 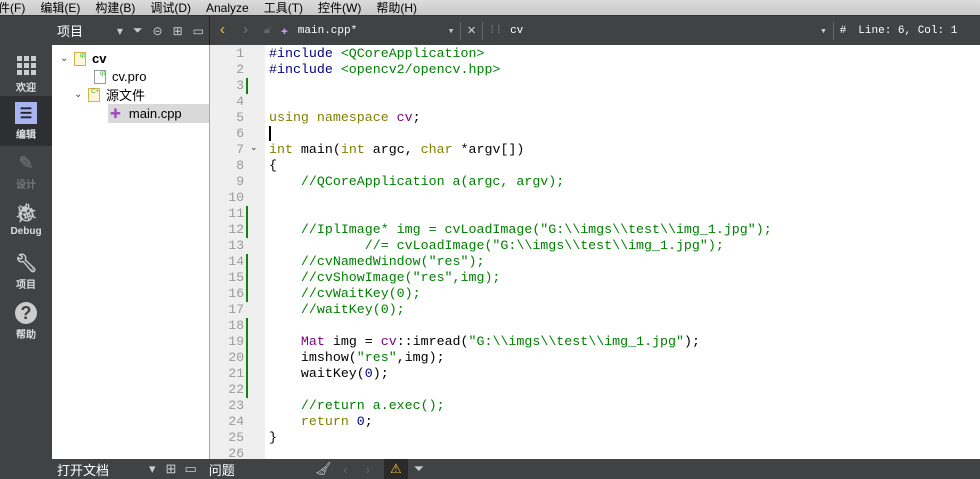 What do you see at coordinates (26, 335) in the screenshot?
I see `mode-label: 帮助` at bounding box center [26, 335].